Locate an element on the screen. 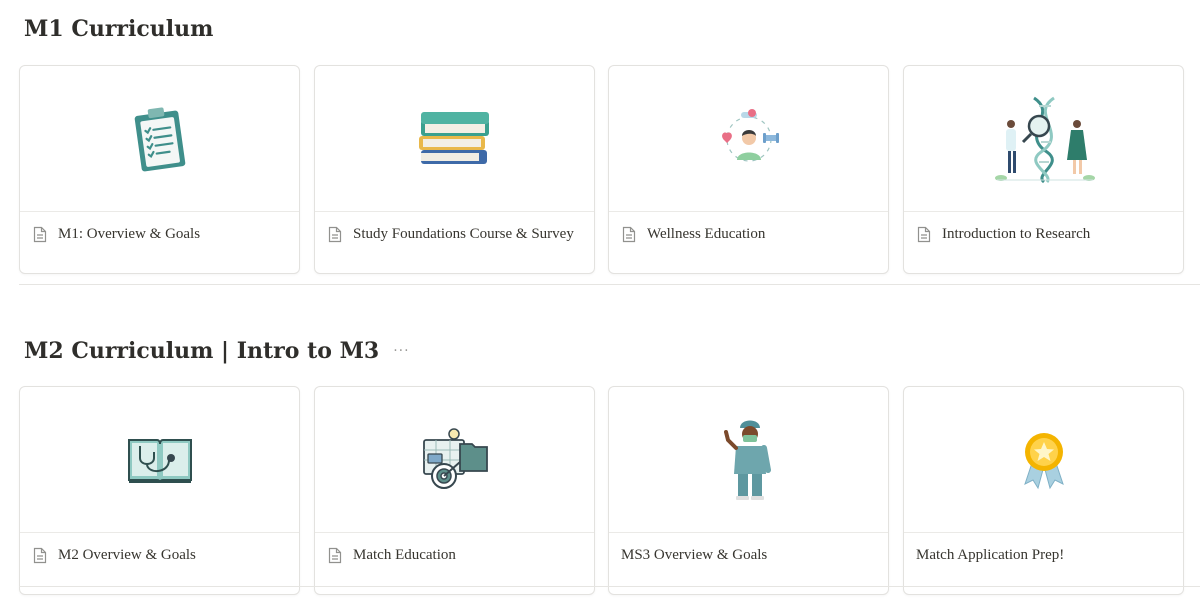 The width and height of the screenshot is (1200, 606). card-caption: Introduction to Research is located at coordinates (1043, 229).